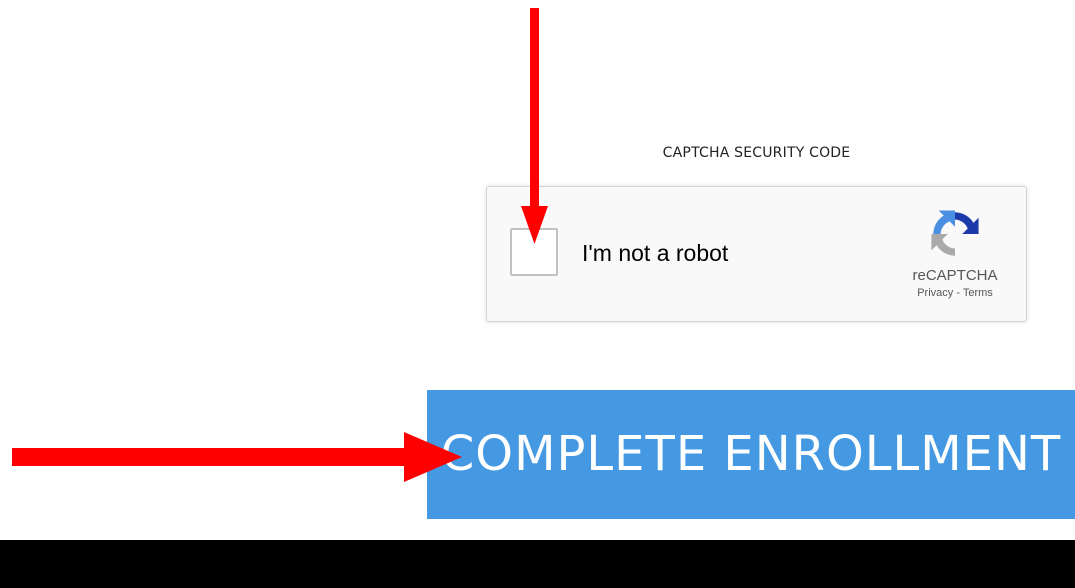 The width and height of the screenshot is (1075, 588). I want to click on complete-enrollment-button: COMPLETE ENROLLMENT, so click(751, 454).